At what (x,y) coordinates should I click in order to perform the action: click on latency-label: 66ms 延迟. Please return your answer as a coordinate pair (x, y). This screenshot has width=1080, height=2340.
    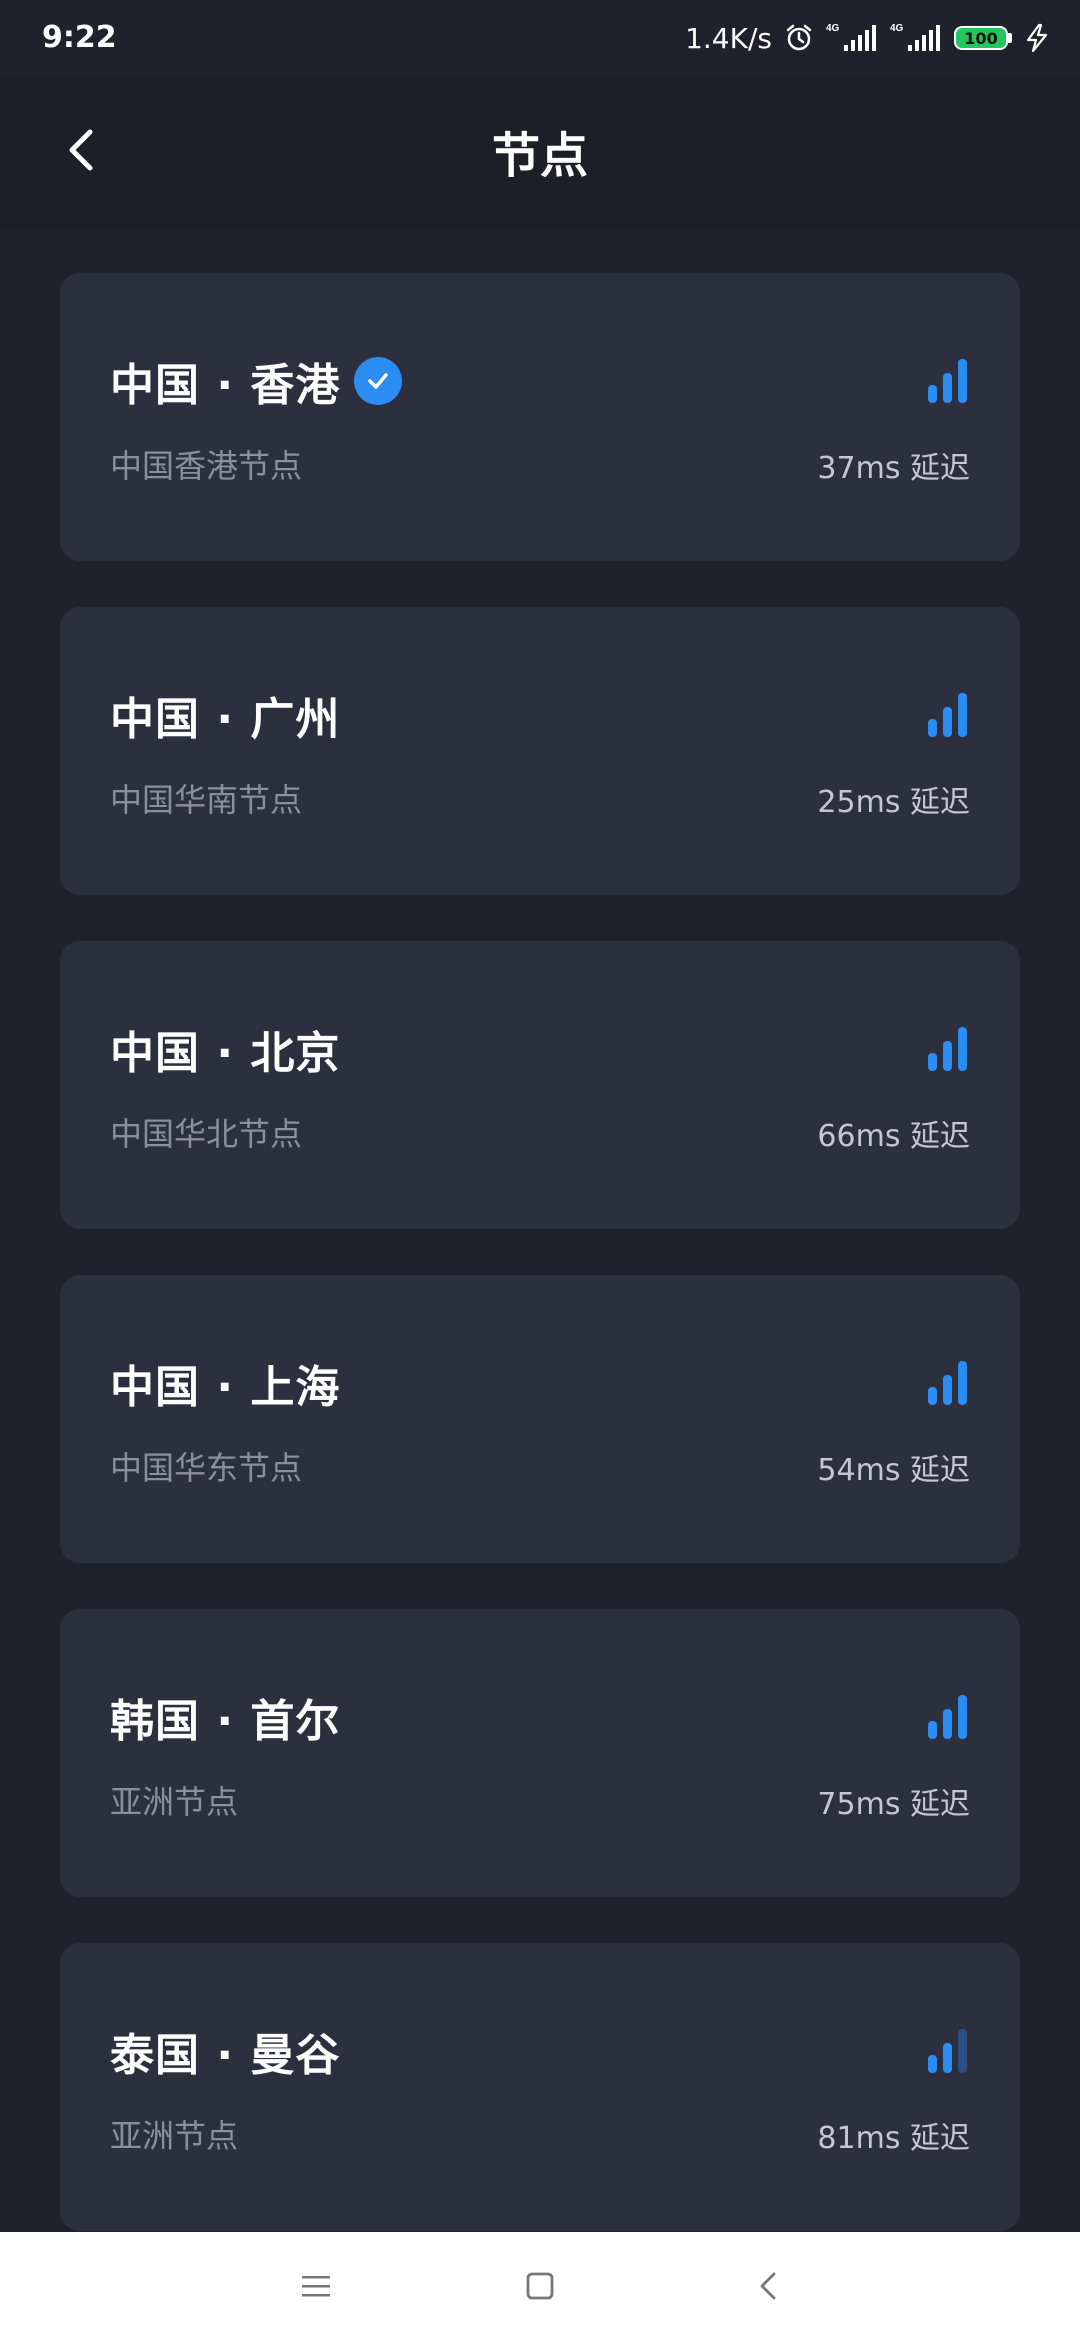
    Looking at the image, I should click on (893, 1136).